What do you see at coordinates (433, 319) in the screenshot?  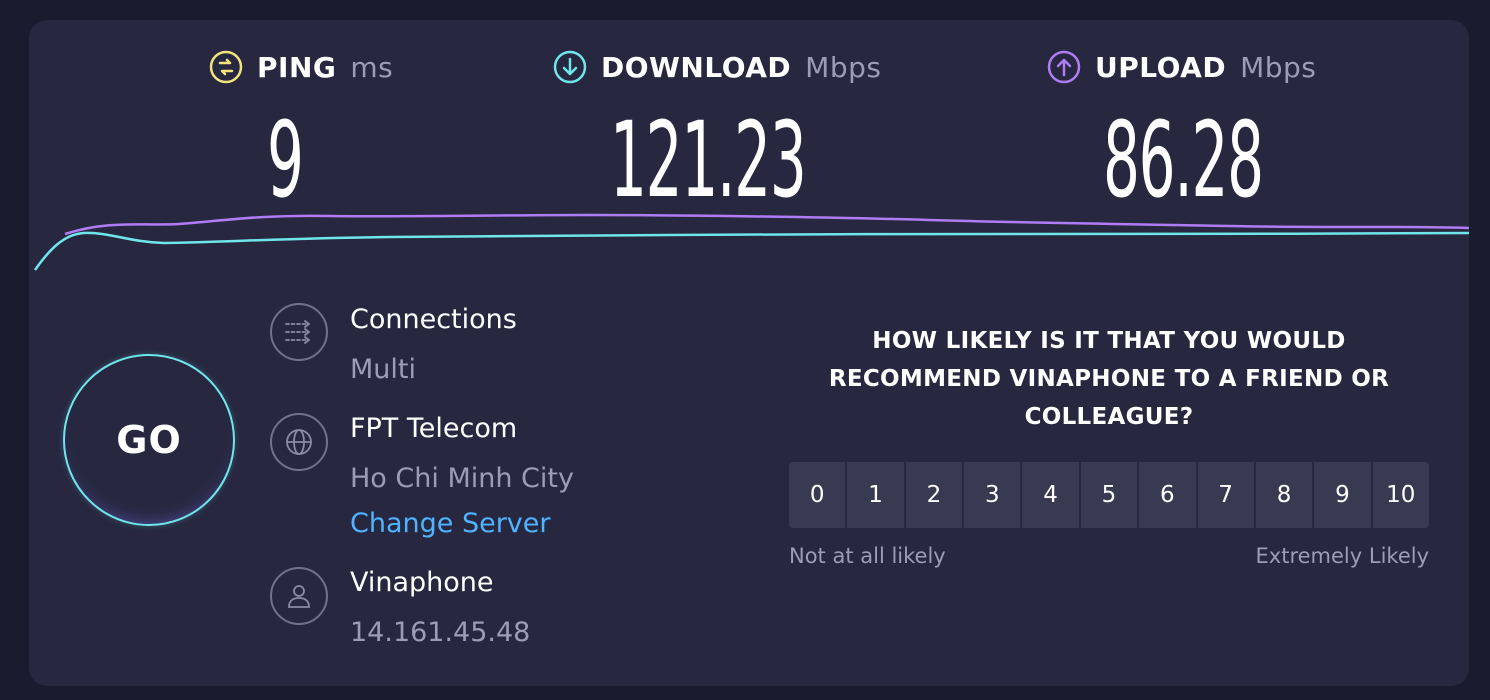 I see `connections-title: Connections` at bounding box center [433, 319].